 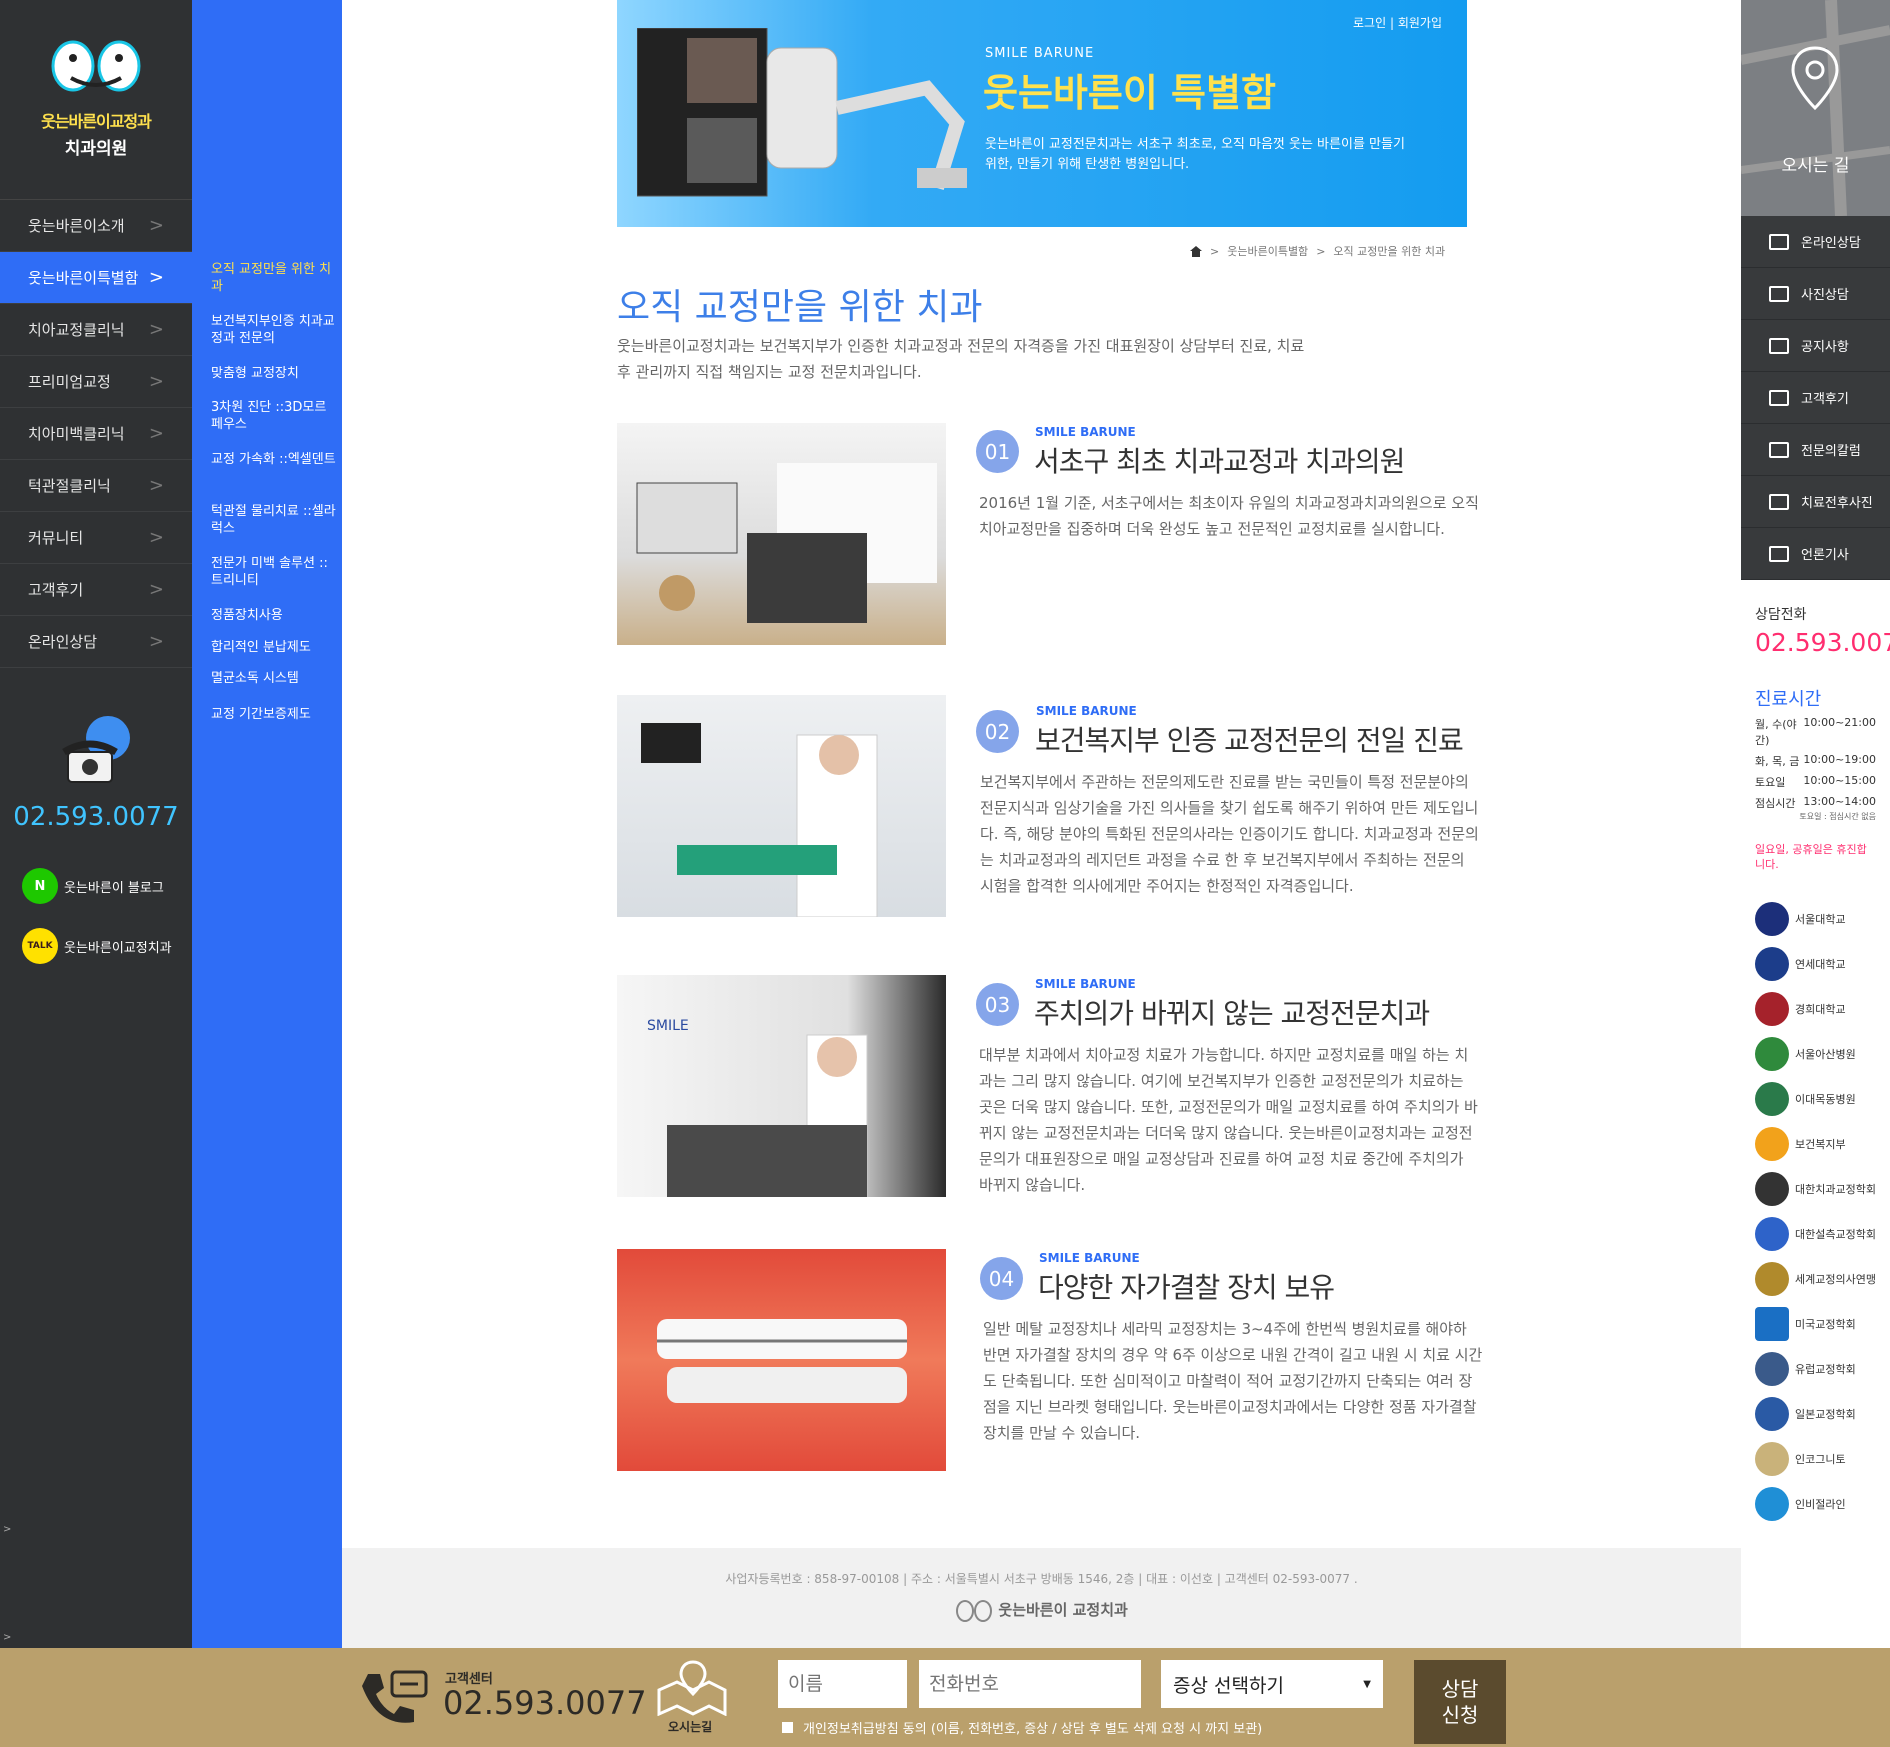 I want to click on quick-column: 전문의칼럼, so click(x=1815, y=450).